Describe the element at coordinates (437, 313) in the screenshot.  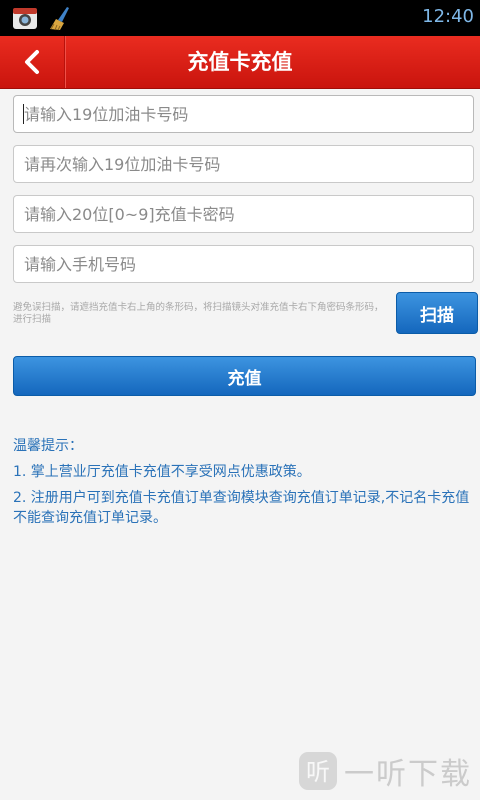
I see `scan-button: 扫描` at that location.